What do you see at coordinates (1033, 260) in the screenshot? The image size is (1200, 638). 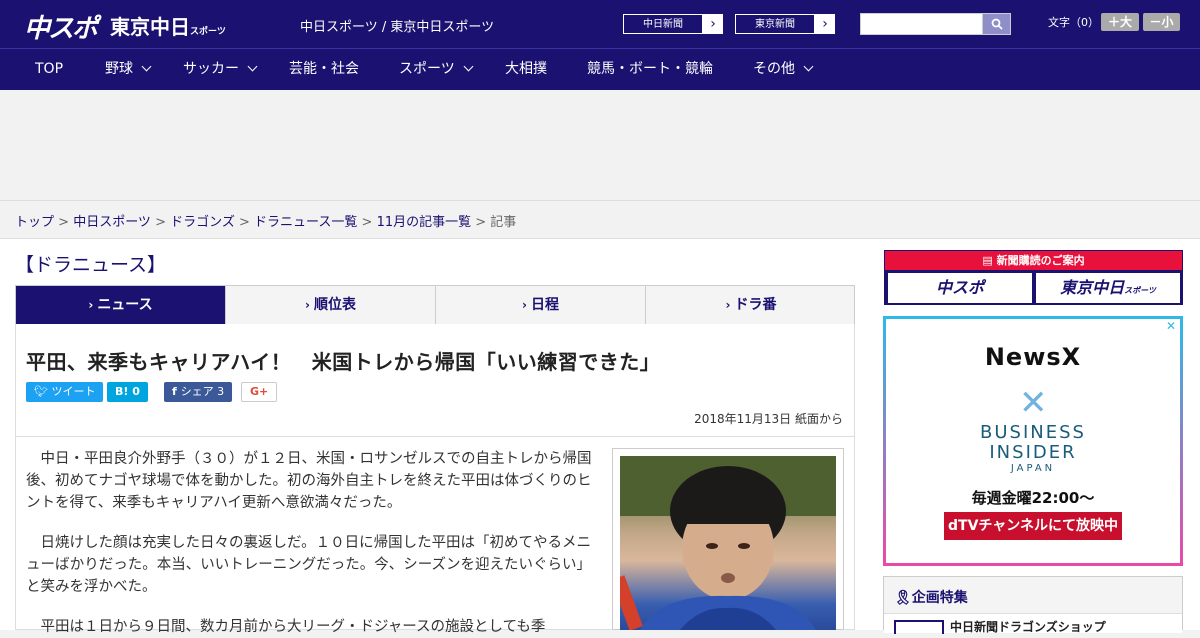 I see `subscribe-title: ▤ 新聞購読のご案内` at bounding box center [1033, 260].